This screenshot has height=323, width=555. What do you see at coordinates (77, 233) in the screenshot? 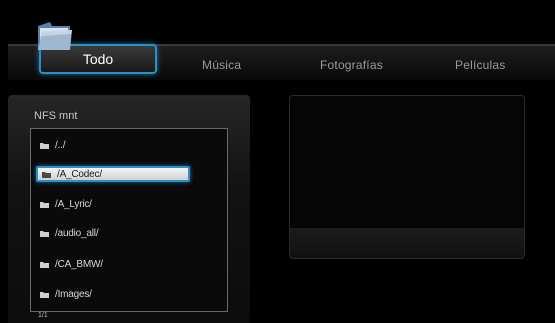
I see `list-item-label: /audio_all/` at bounding box center [77, 233].